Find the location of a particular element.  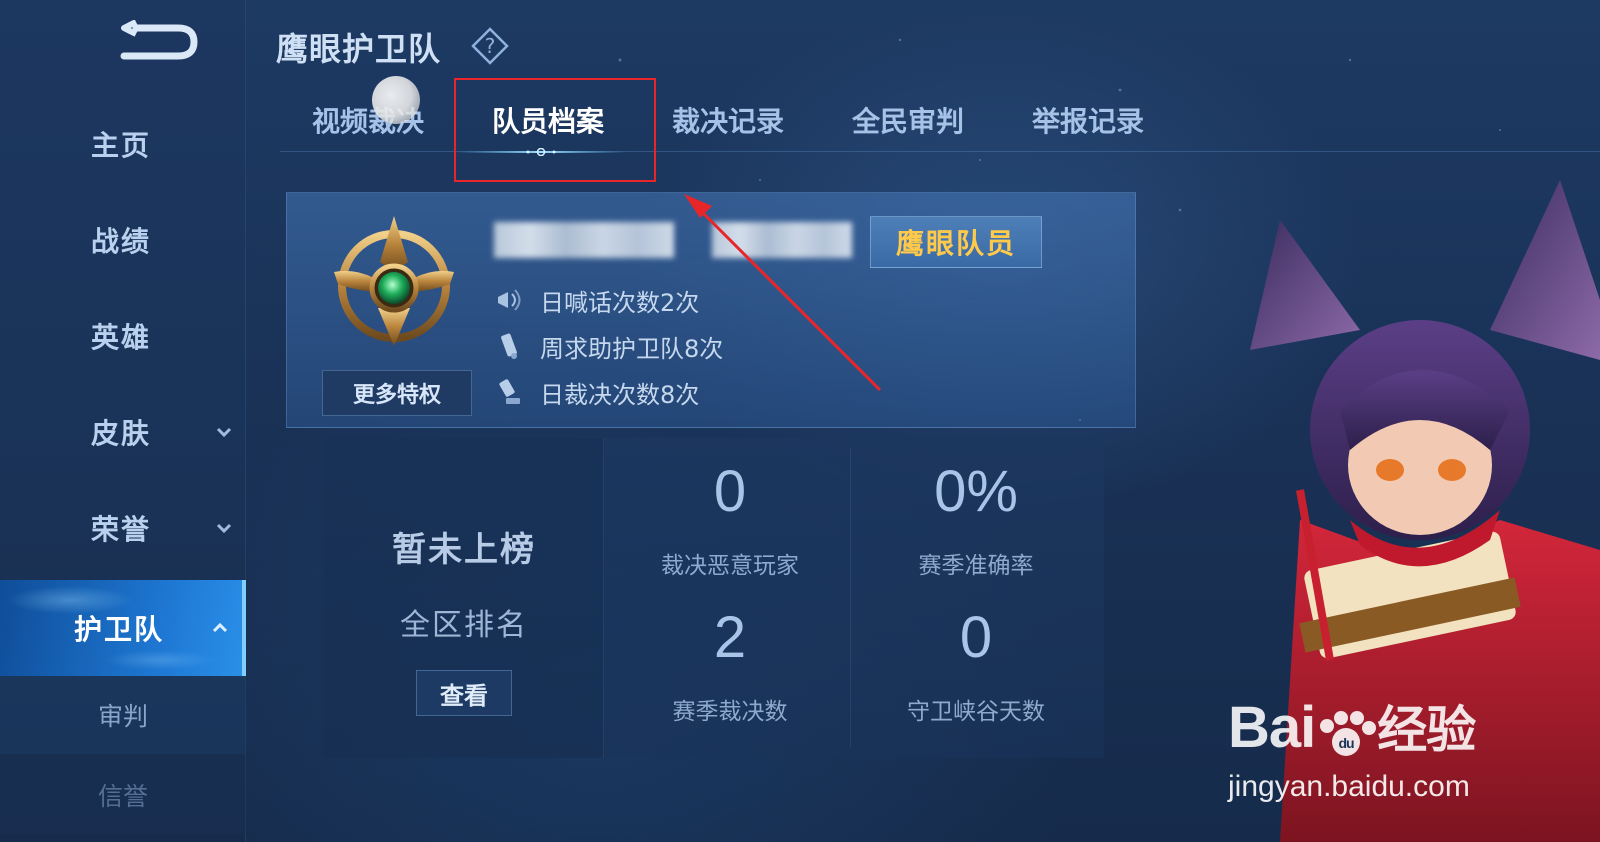

sidebar-item-skins: 皮肤 is located at coordinates (123, 432).